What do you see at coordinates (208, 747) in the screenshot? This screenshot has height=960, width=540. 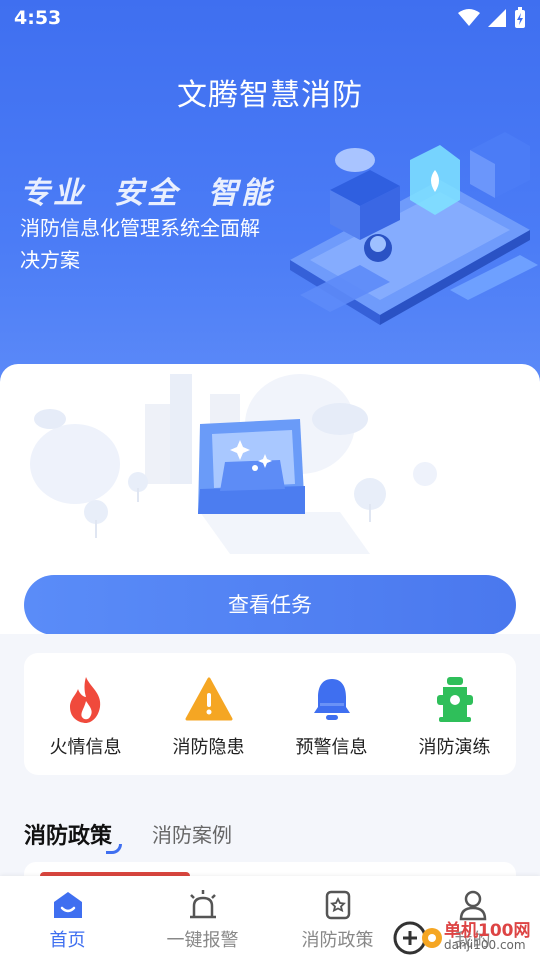 I see `feature-label: 消防隐患` at bounding box center [208, 747].